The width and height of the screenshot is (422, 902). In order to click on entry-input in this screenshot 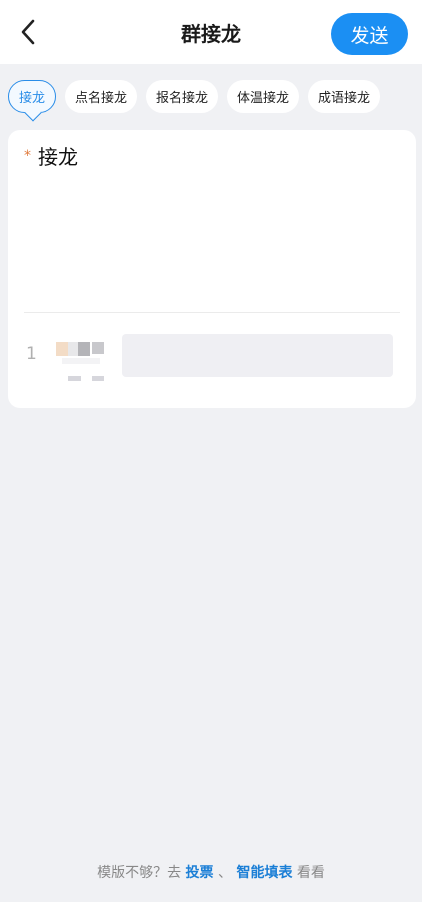, I will do `click(257, 355)`.